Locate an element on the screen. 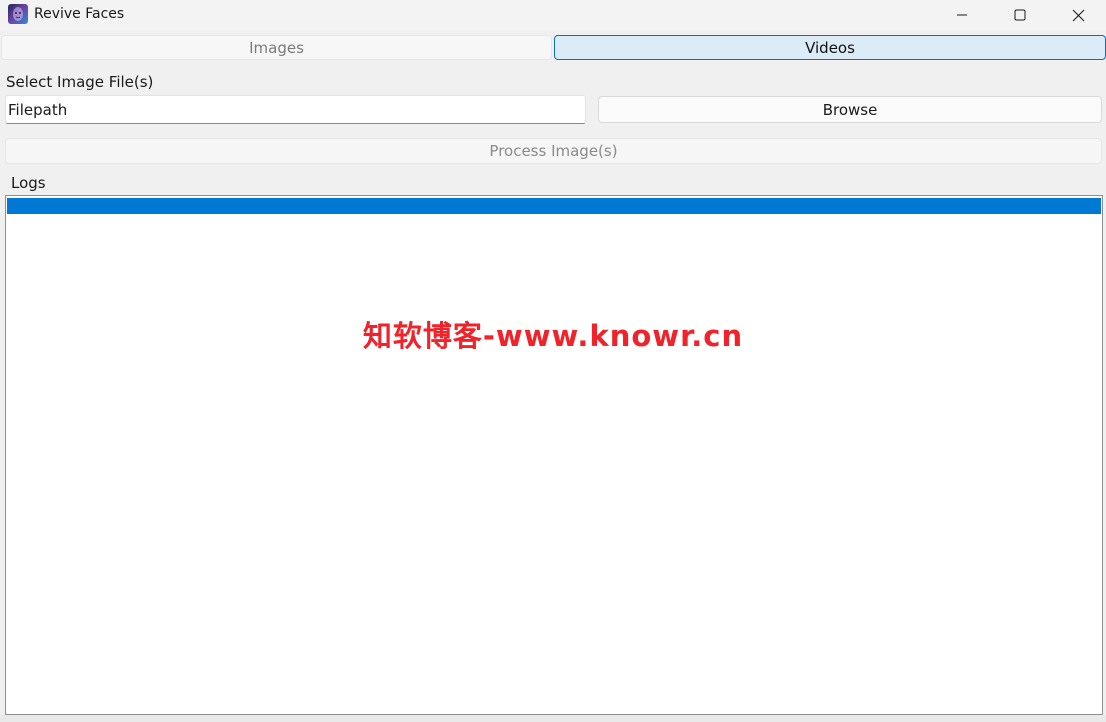 The image size is (1106, 722). process-images-button: Process Image(s) is located at coordinates (553, 151).